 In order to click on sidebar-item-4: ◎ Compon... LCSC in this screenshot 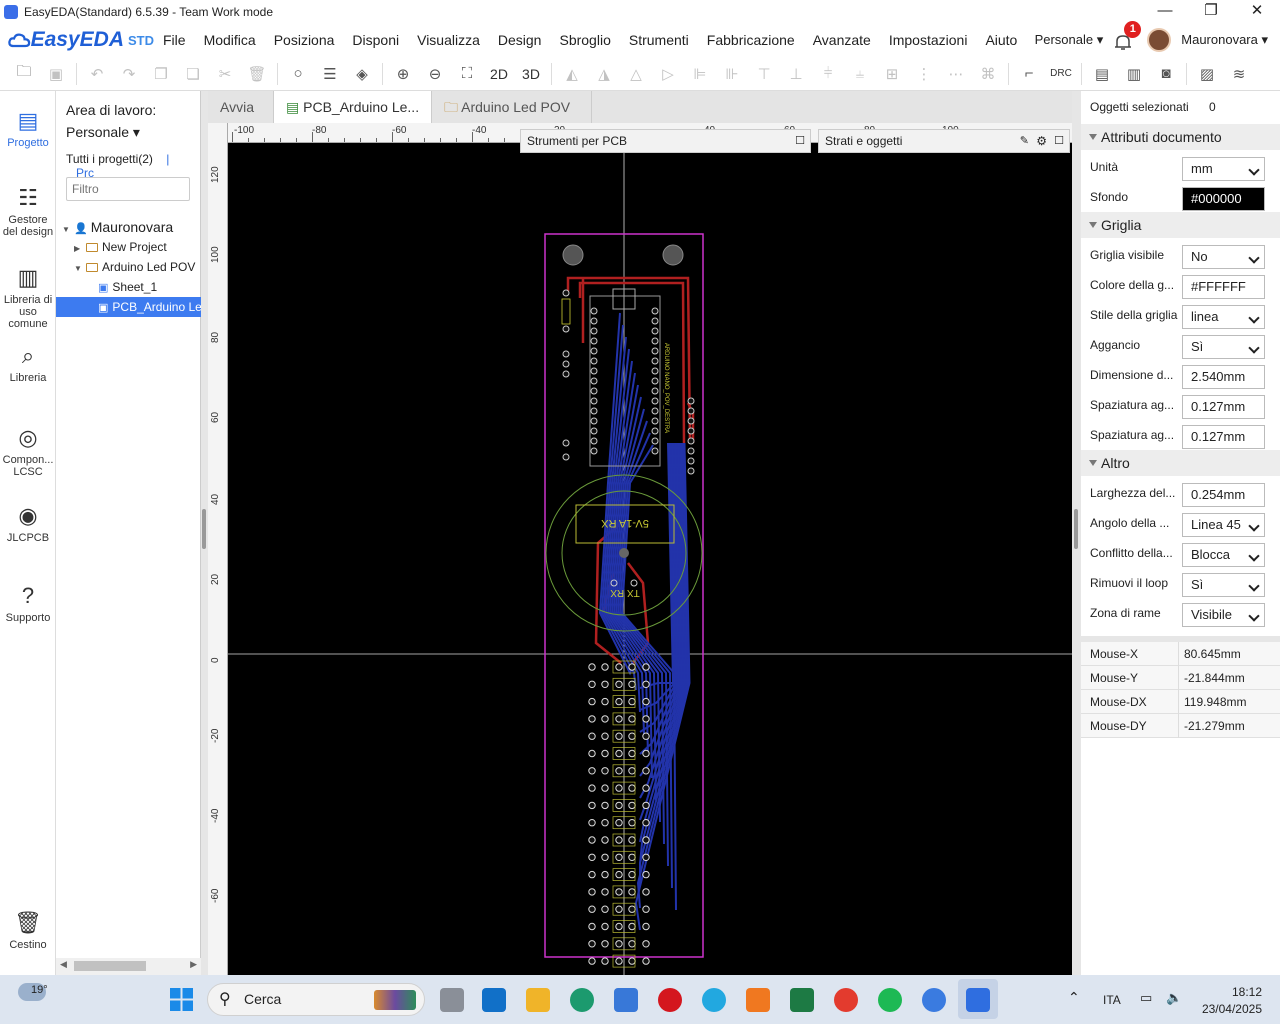, I will do `click(28, 452)`.